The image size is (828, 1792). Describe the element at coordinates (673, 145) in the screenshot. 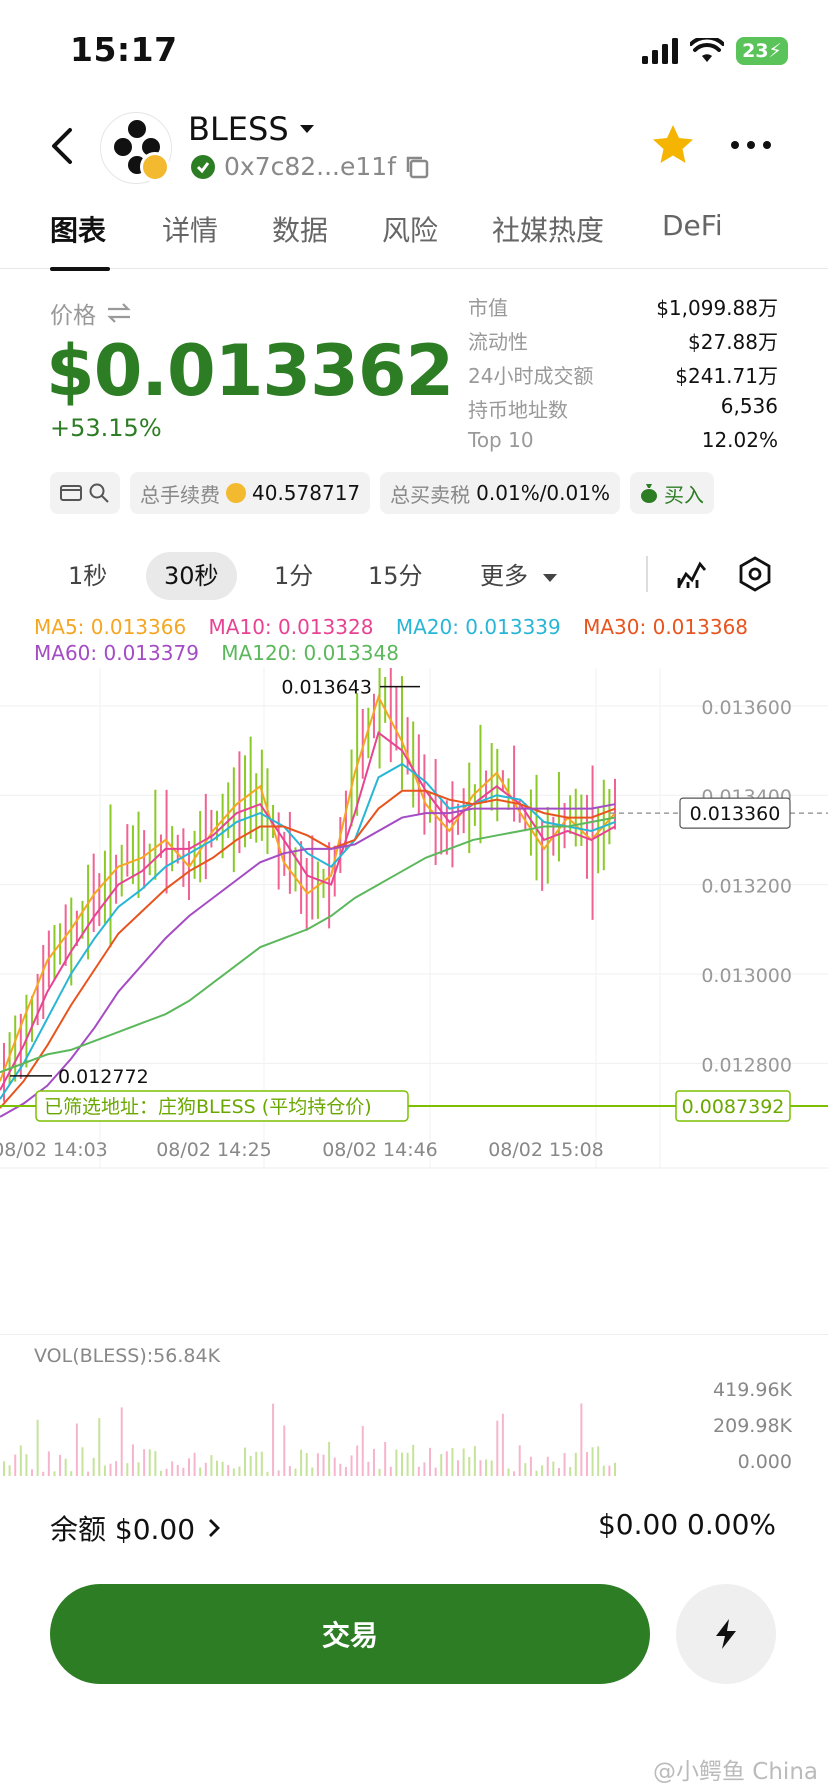

I see `favorite-star-icon` at that location.